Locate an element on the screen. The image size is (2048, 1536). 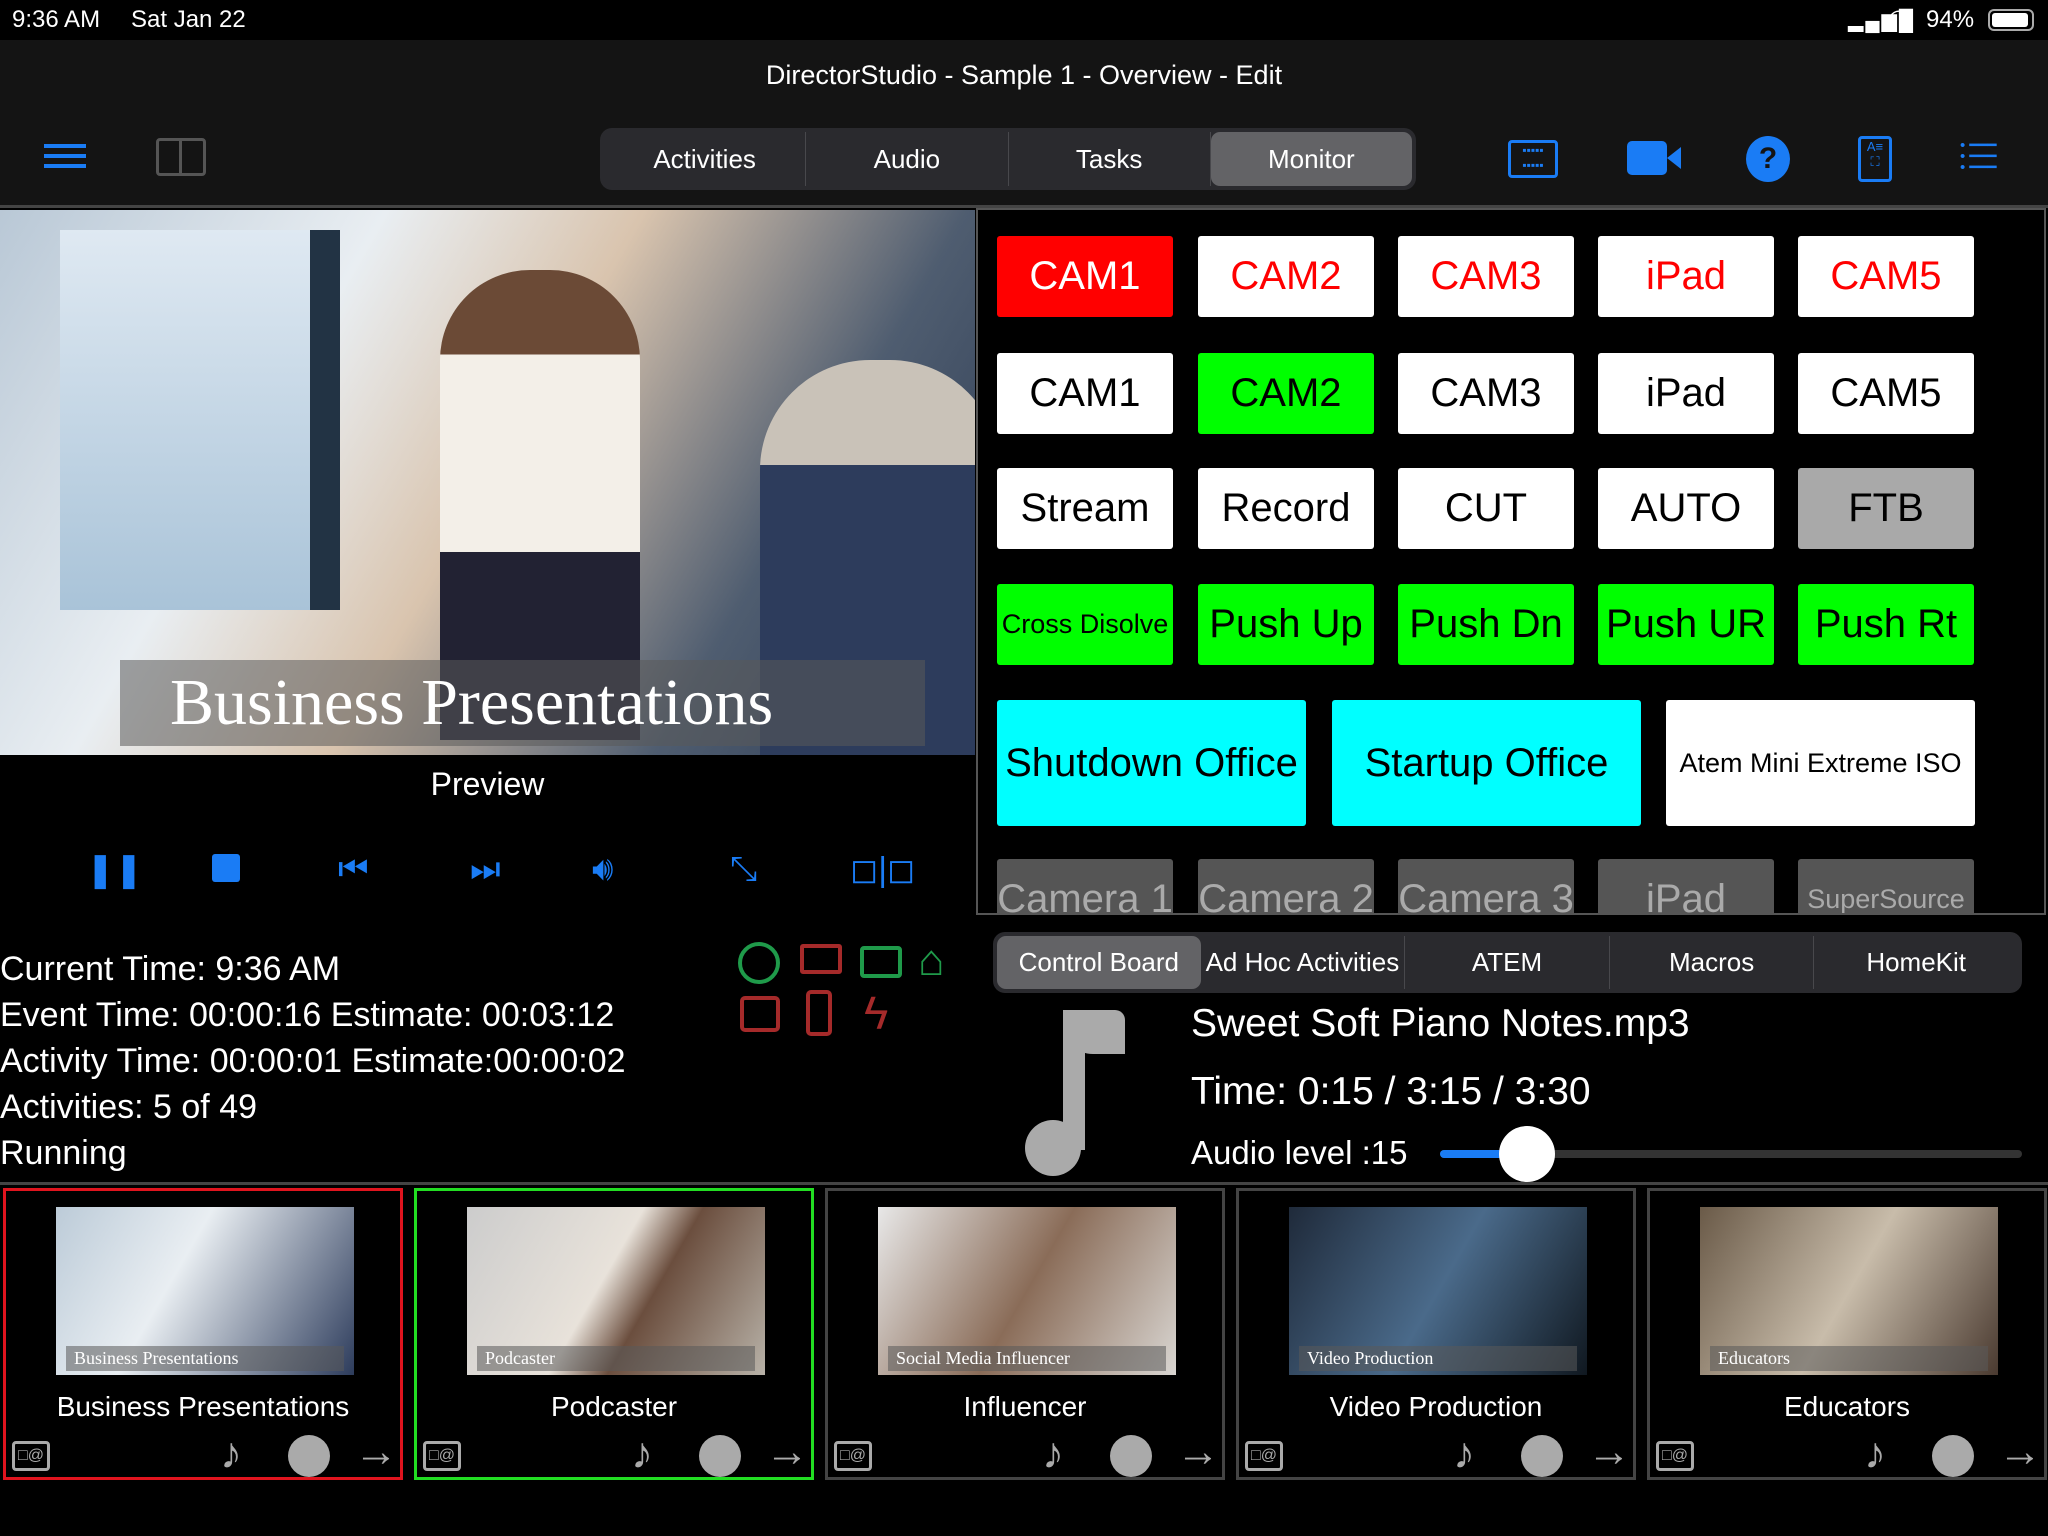
control-button-camera-1: Camera 1 is located at coordinates (1085, 886).